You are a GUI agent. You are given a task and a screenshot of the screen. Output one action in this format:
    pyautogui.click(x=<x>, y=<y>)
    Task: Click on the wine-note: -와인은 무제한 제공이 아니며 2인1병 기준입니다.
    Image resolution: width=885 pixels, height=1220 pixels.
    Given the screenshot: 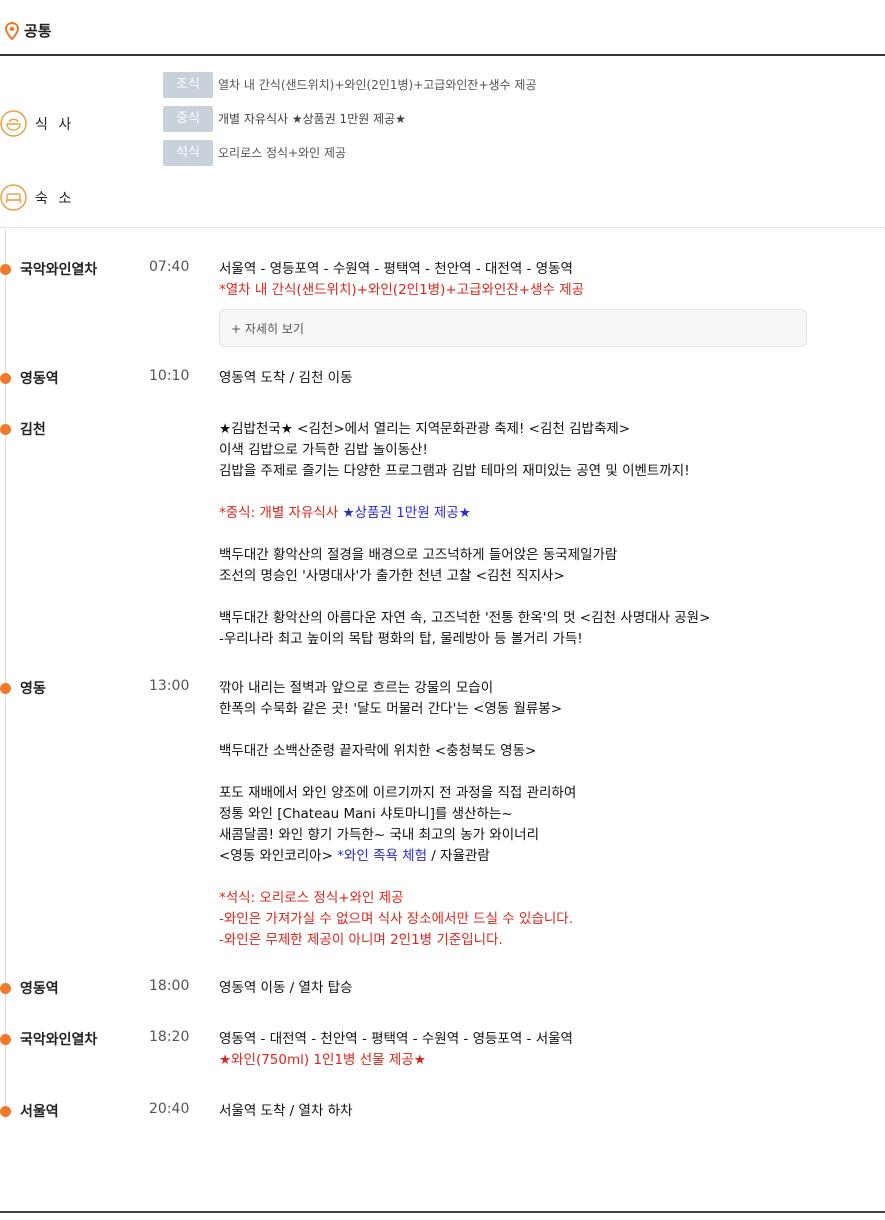 What is the action you would take?
    pyautogui.click(x=361, y=940)
    